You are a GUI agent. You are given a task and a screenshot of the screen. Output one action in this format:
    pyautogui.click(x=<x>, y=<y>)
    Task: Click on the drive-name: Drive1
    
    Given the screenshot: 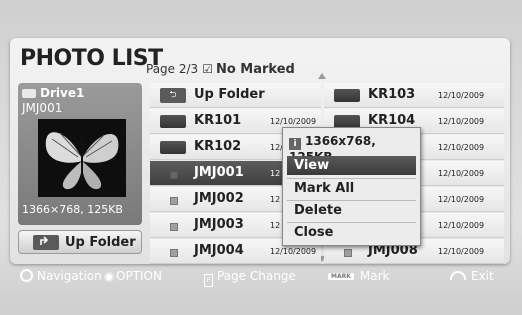 What is the action you would take?
    pyautogui.click(x=62, y=93)
    